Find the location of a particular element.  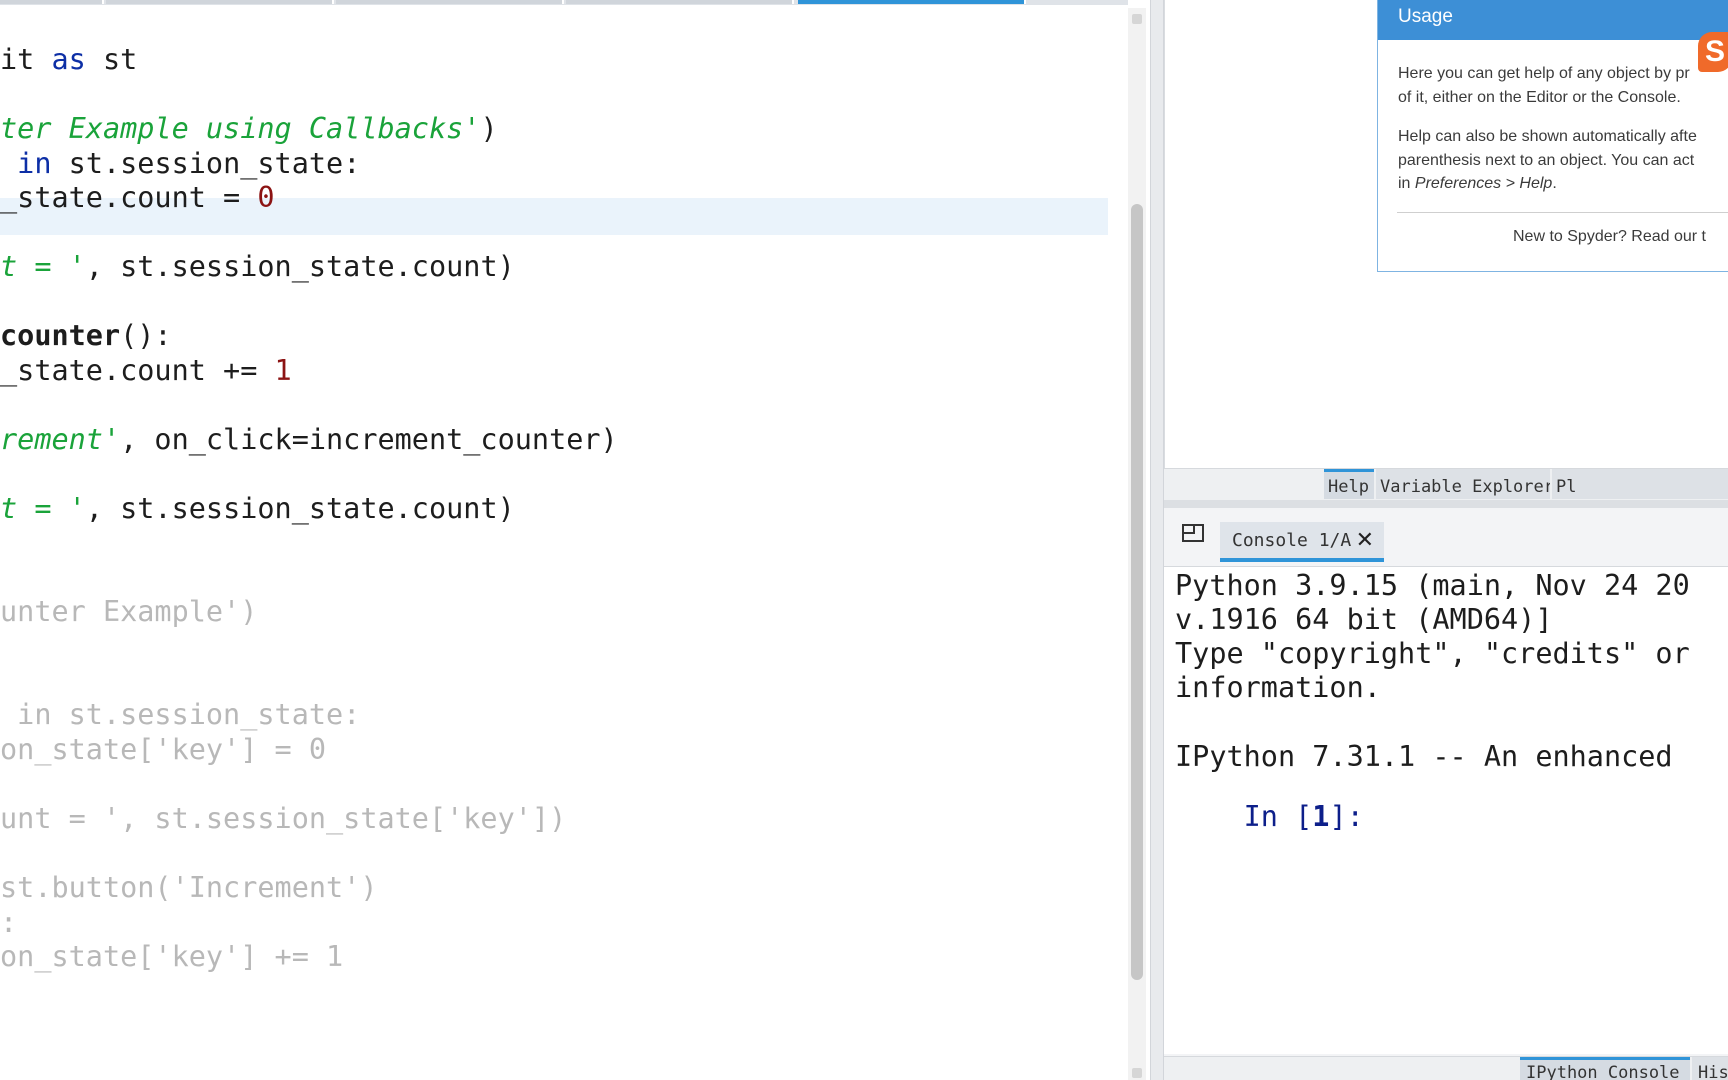

prompt-number: 1 is located at coordinates (1321, 816).